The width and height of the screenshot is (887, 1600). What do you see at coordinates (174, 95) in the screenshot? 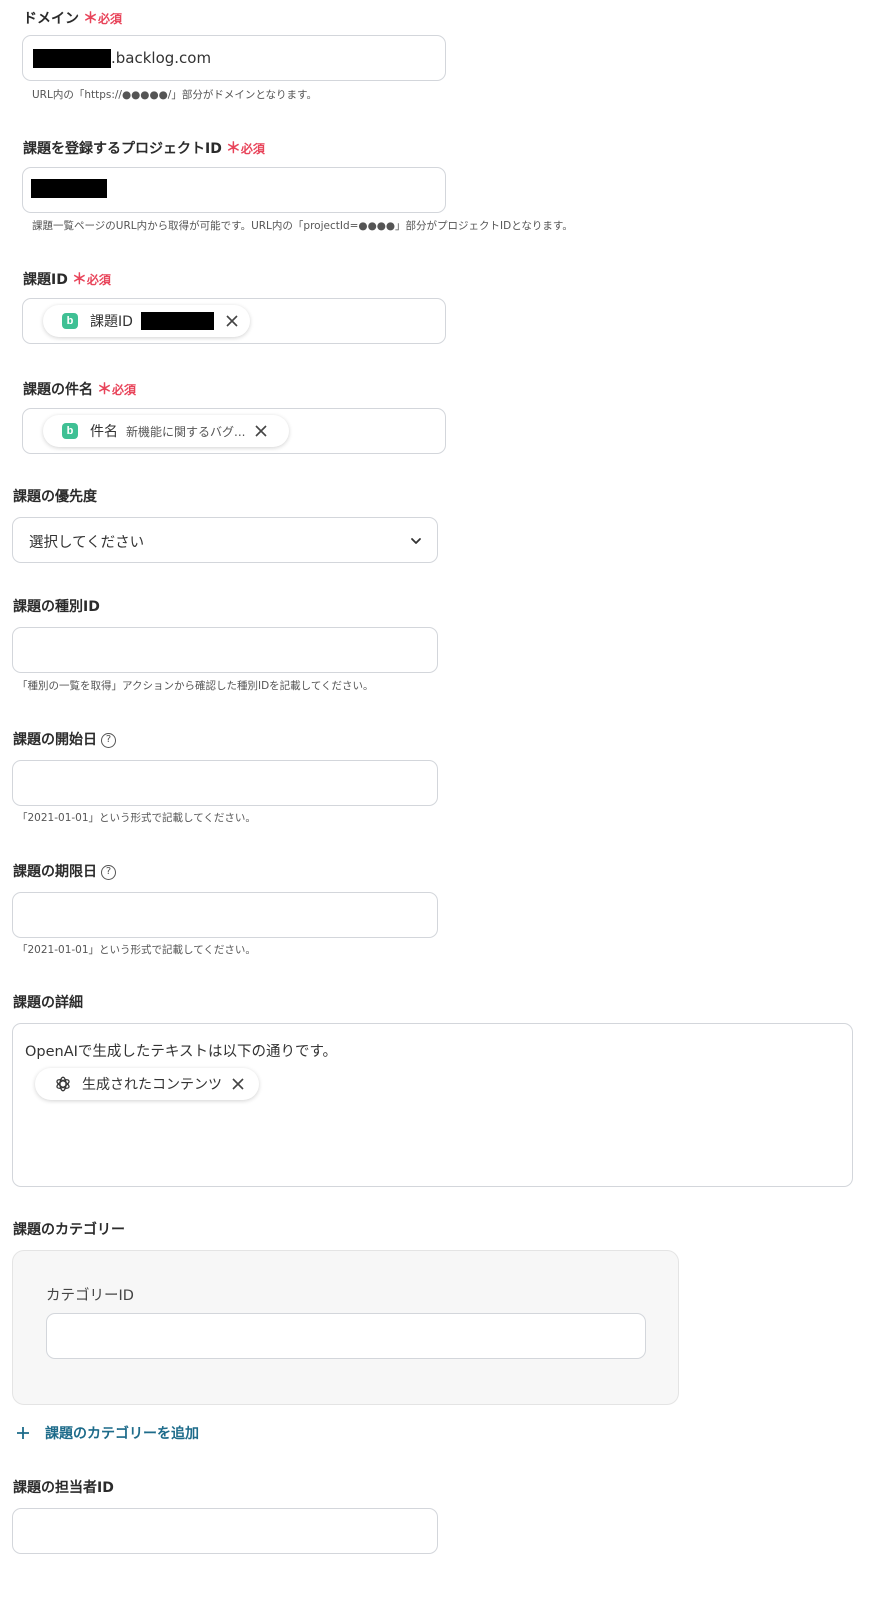
I see `domain-help: URL内の「https://●●●●●/」部分がドメインとなります。` at bounding box center [174, 95].